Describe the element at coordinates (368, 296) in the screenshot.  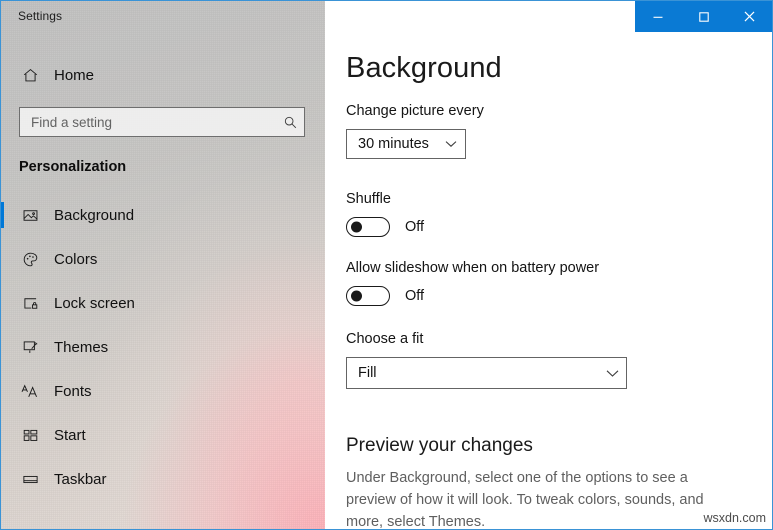
I see `battery-slideshow-toggle` at that location.